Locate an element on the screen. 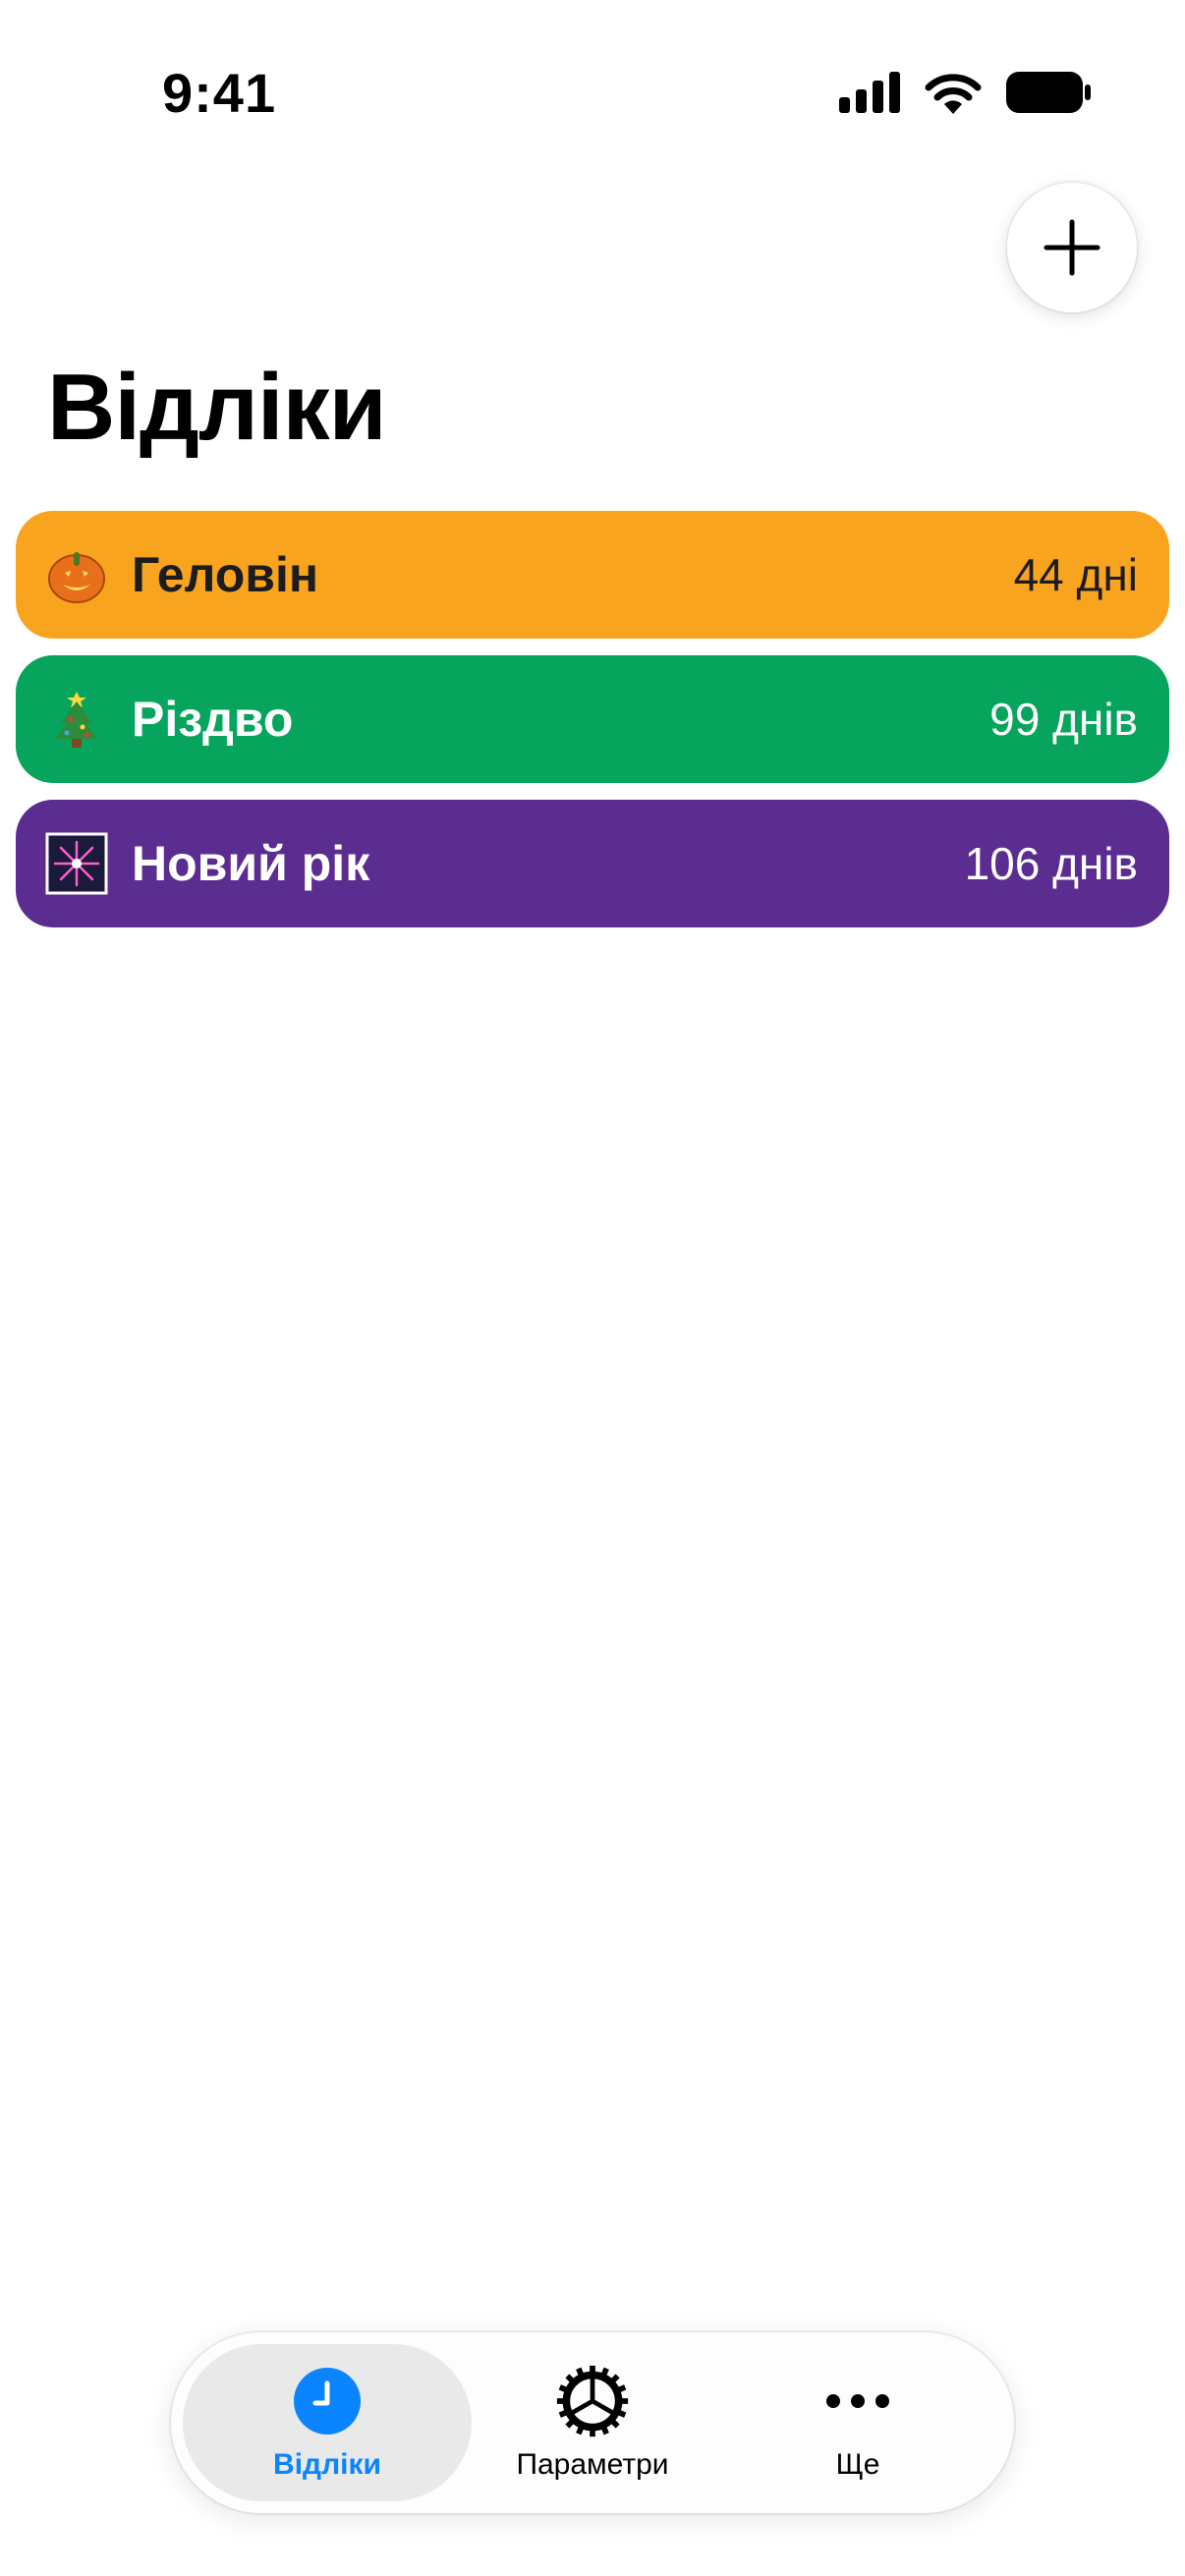  page-title: Відліки is located at coordinates (217, 407).